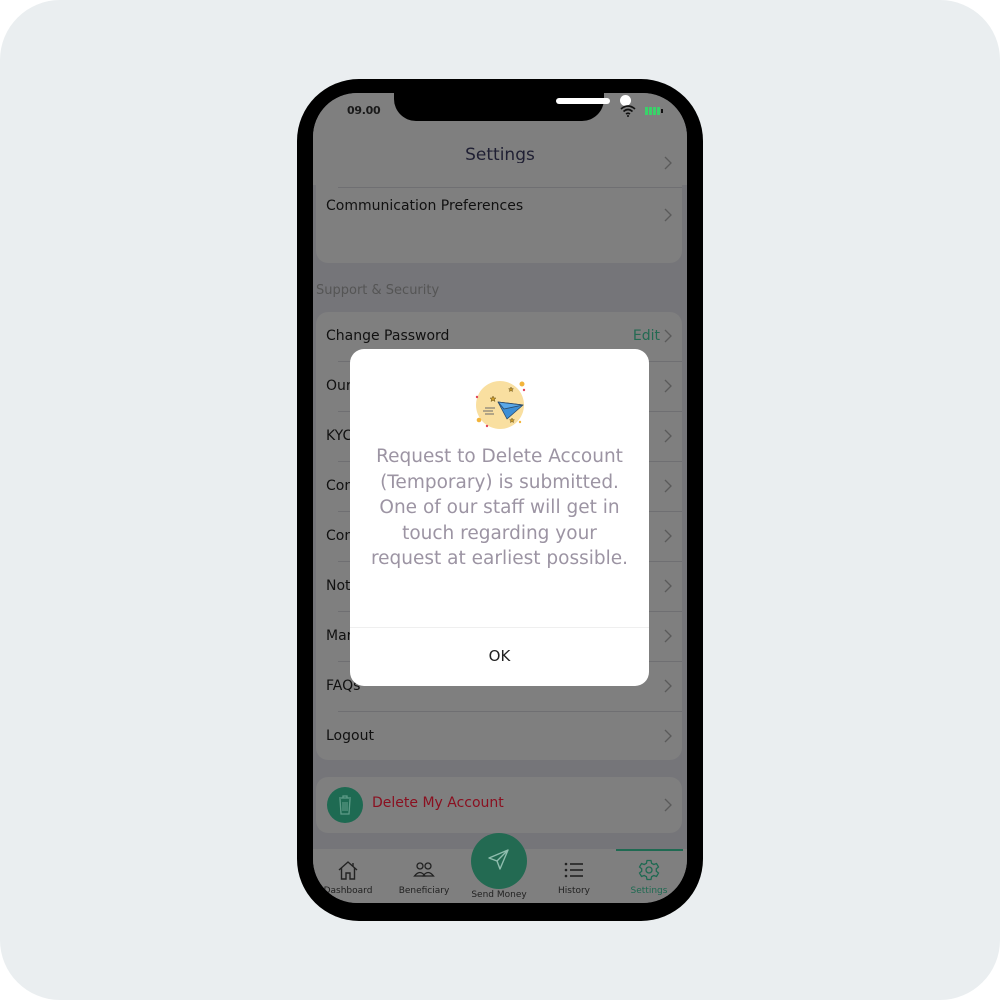 The width and height of the screenshot is (1000, 1000). I want to click on list-icon, so click(573, 870).